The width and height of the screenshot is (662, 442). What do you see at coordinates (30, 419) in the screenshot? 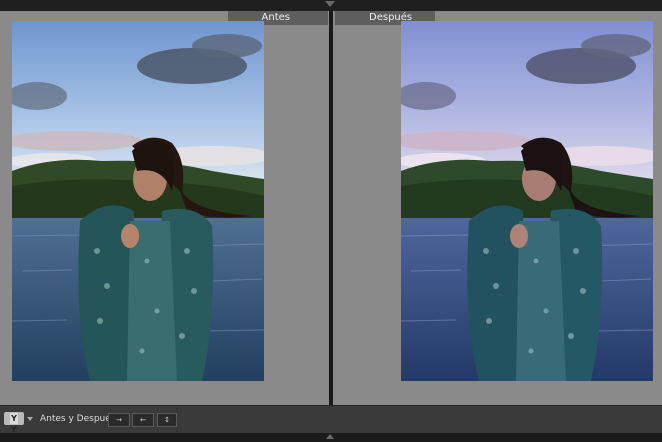
I see `chevron-down-icon` at bounding box center [30, 419].